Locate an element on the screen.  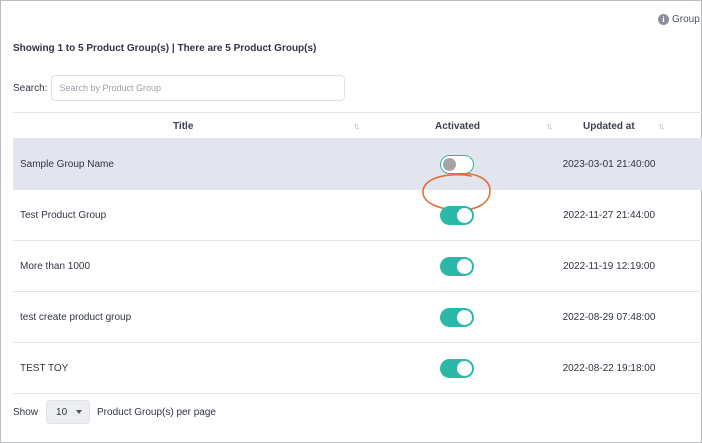
table-row: More than 1000 2022-11-19 12:19:00 is located at coordinates (357, 266).